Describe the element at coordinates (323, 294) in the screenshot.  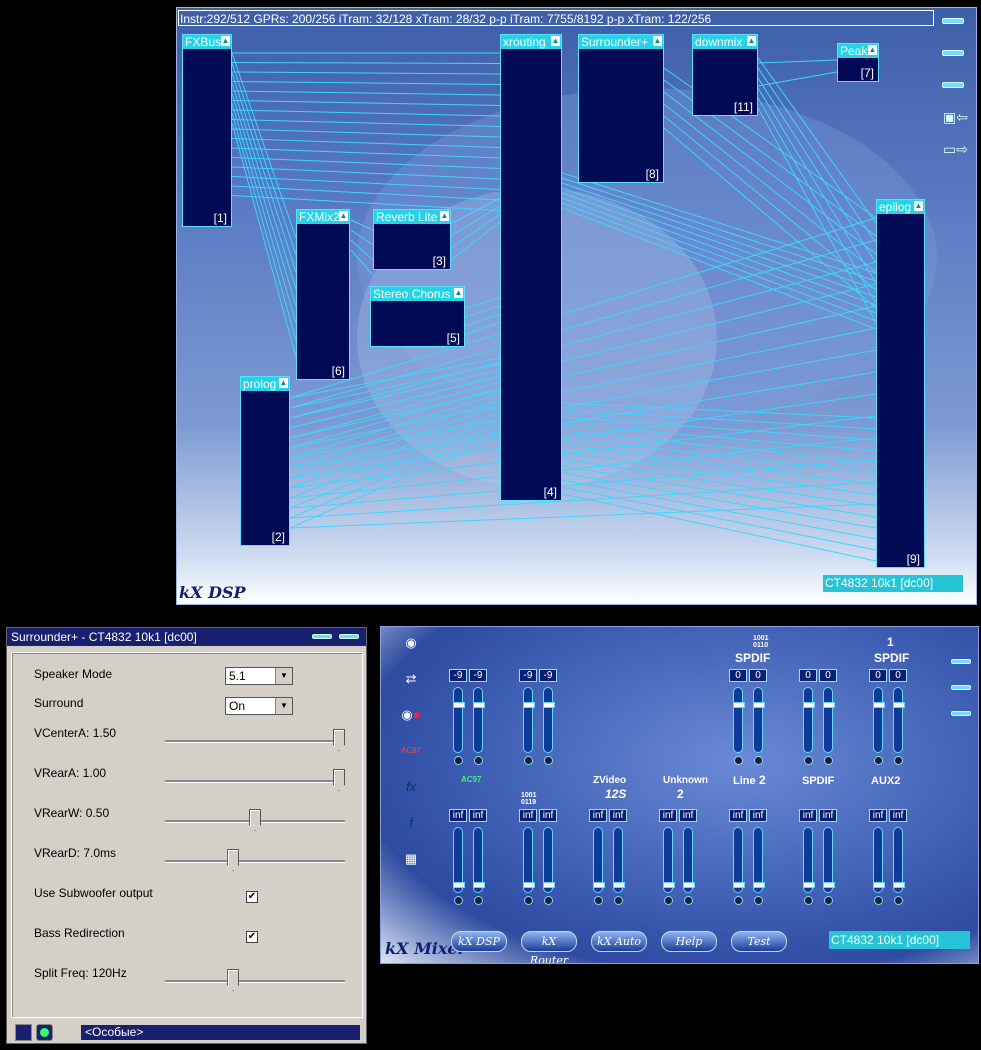
I see `plugin-fxmix2: FXMix2 ▲ [6]` at that location.